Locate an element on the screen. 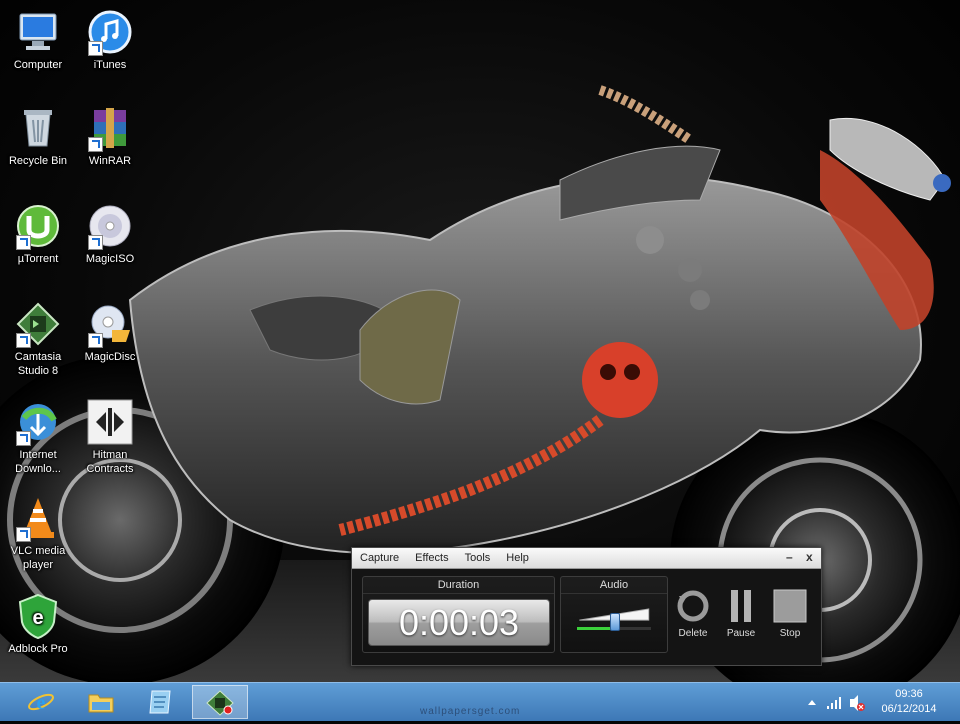 Image resolution: width=960 pixels, height=724 pixels. magicdisc-icon is located at coordinates (110, 324).